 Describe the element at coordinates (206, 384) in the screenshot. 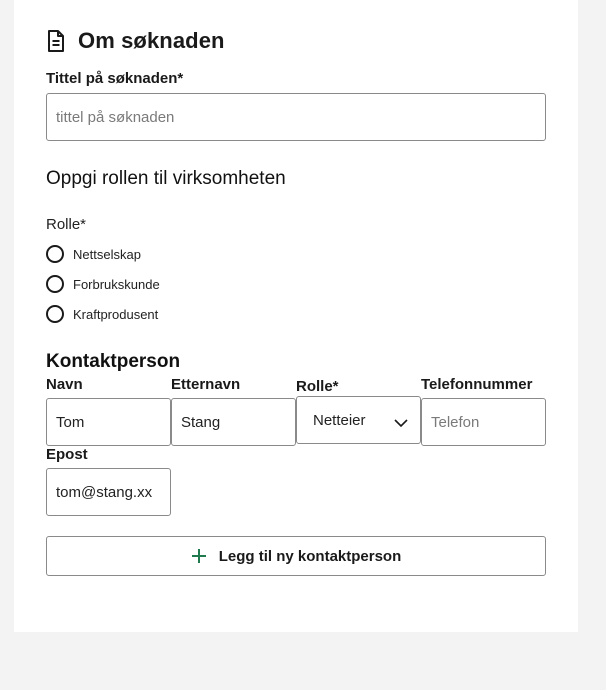

I see `last-name-label: Etternavn` at that location.